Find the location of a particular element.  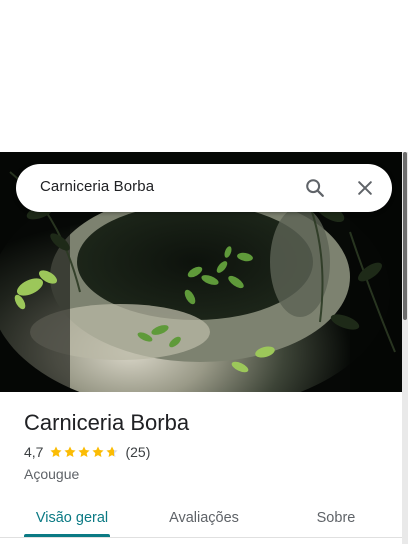

search-button is located at coordinates (315, 188).